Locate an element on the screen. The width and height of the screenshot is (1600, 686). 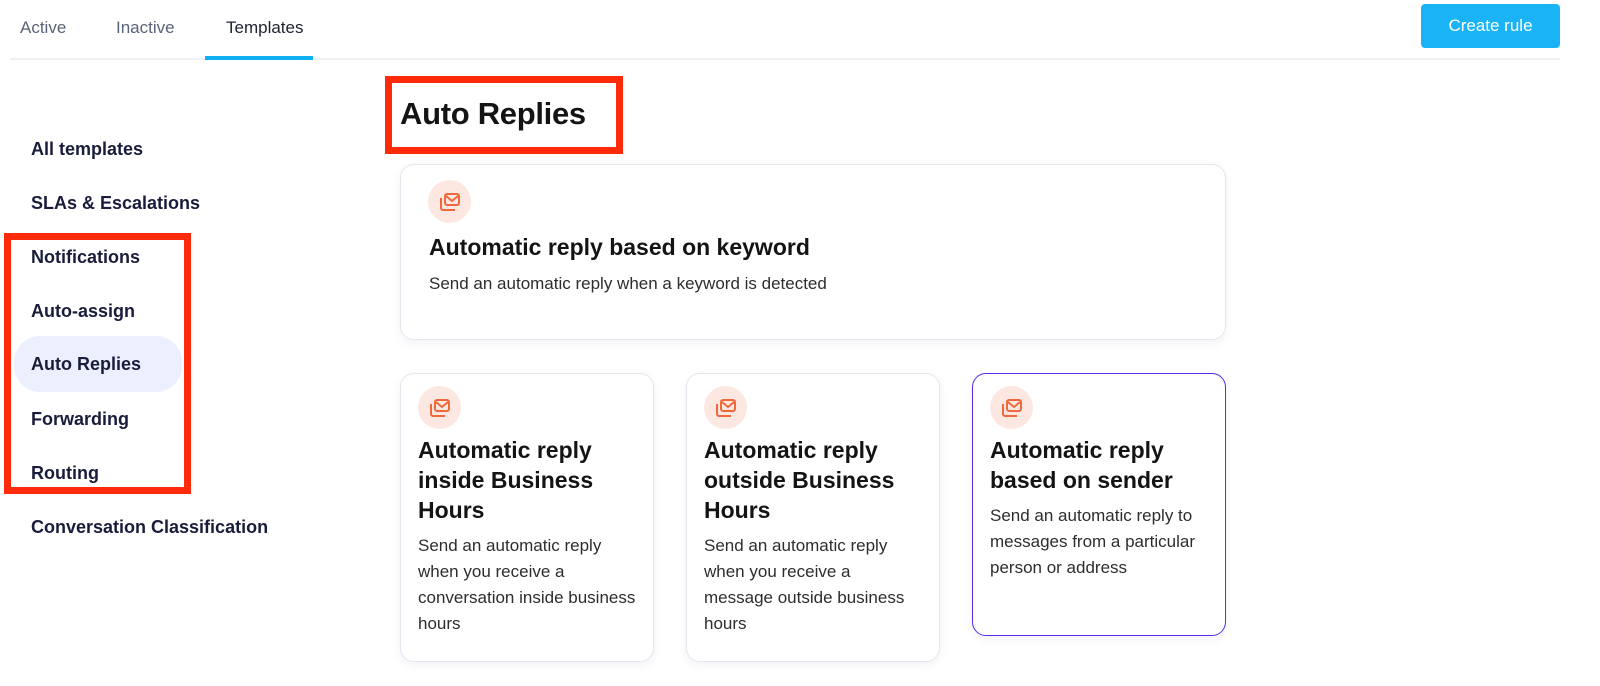
sidebar-item-auto-assign: Auto-assign is located at coordinates (98, 310).